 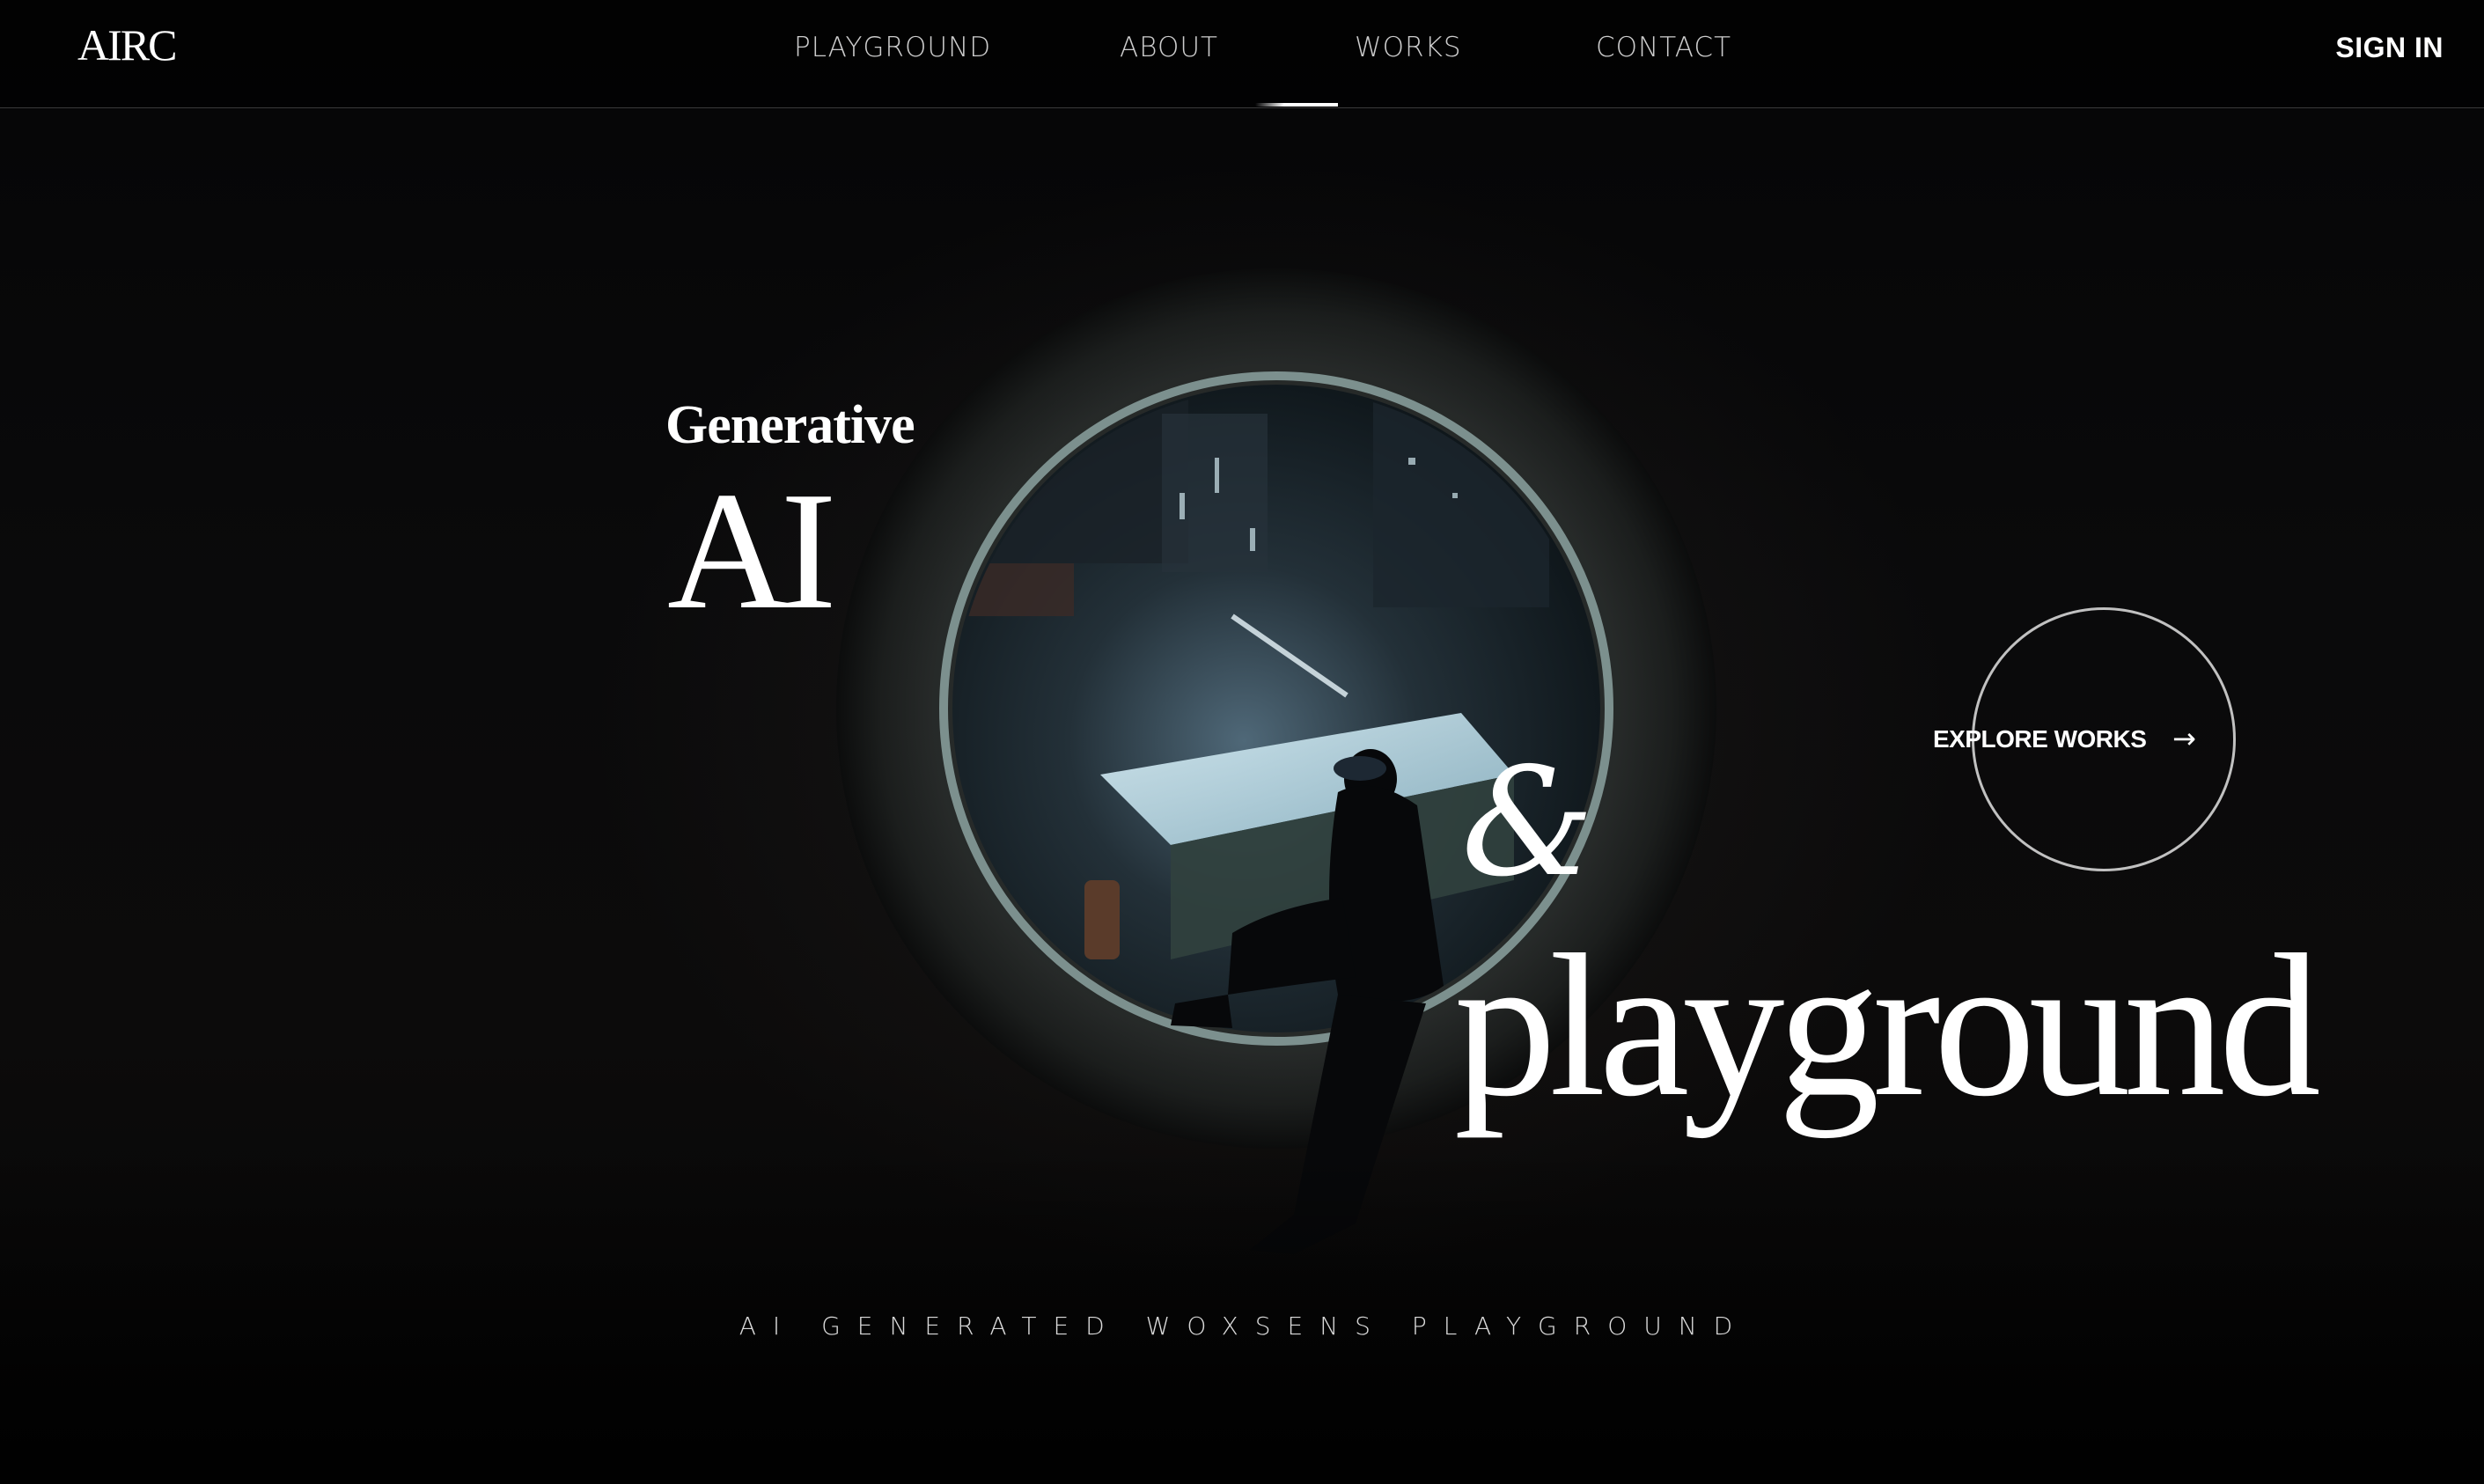 I want to click on hero-title-generative: Generative, so click(x=790, y=425).